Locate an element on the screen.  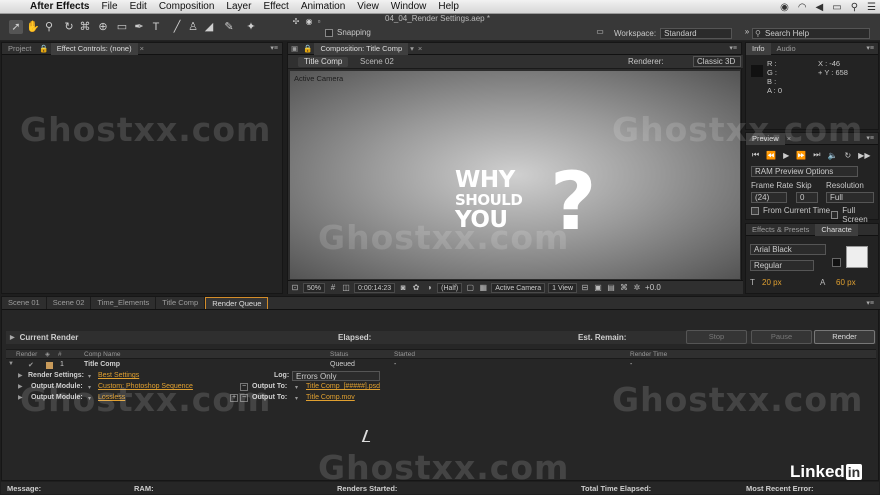
current-time: 0:00:14:23 is located at coordinates (375, 287).